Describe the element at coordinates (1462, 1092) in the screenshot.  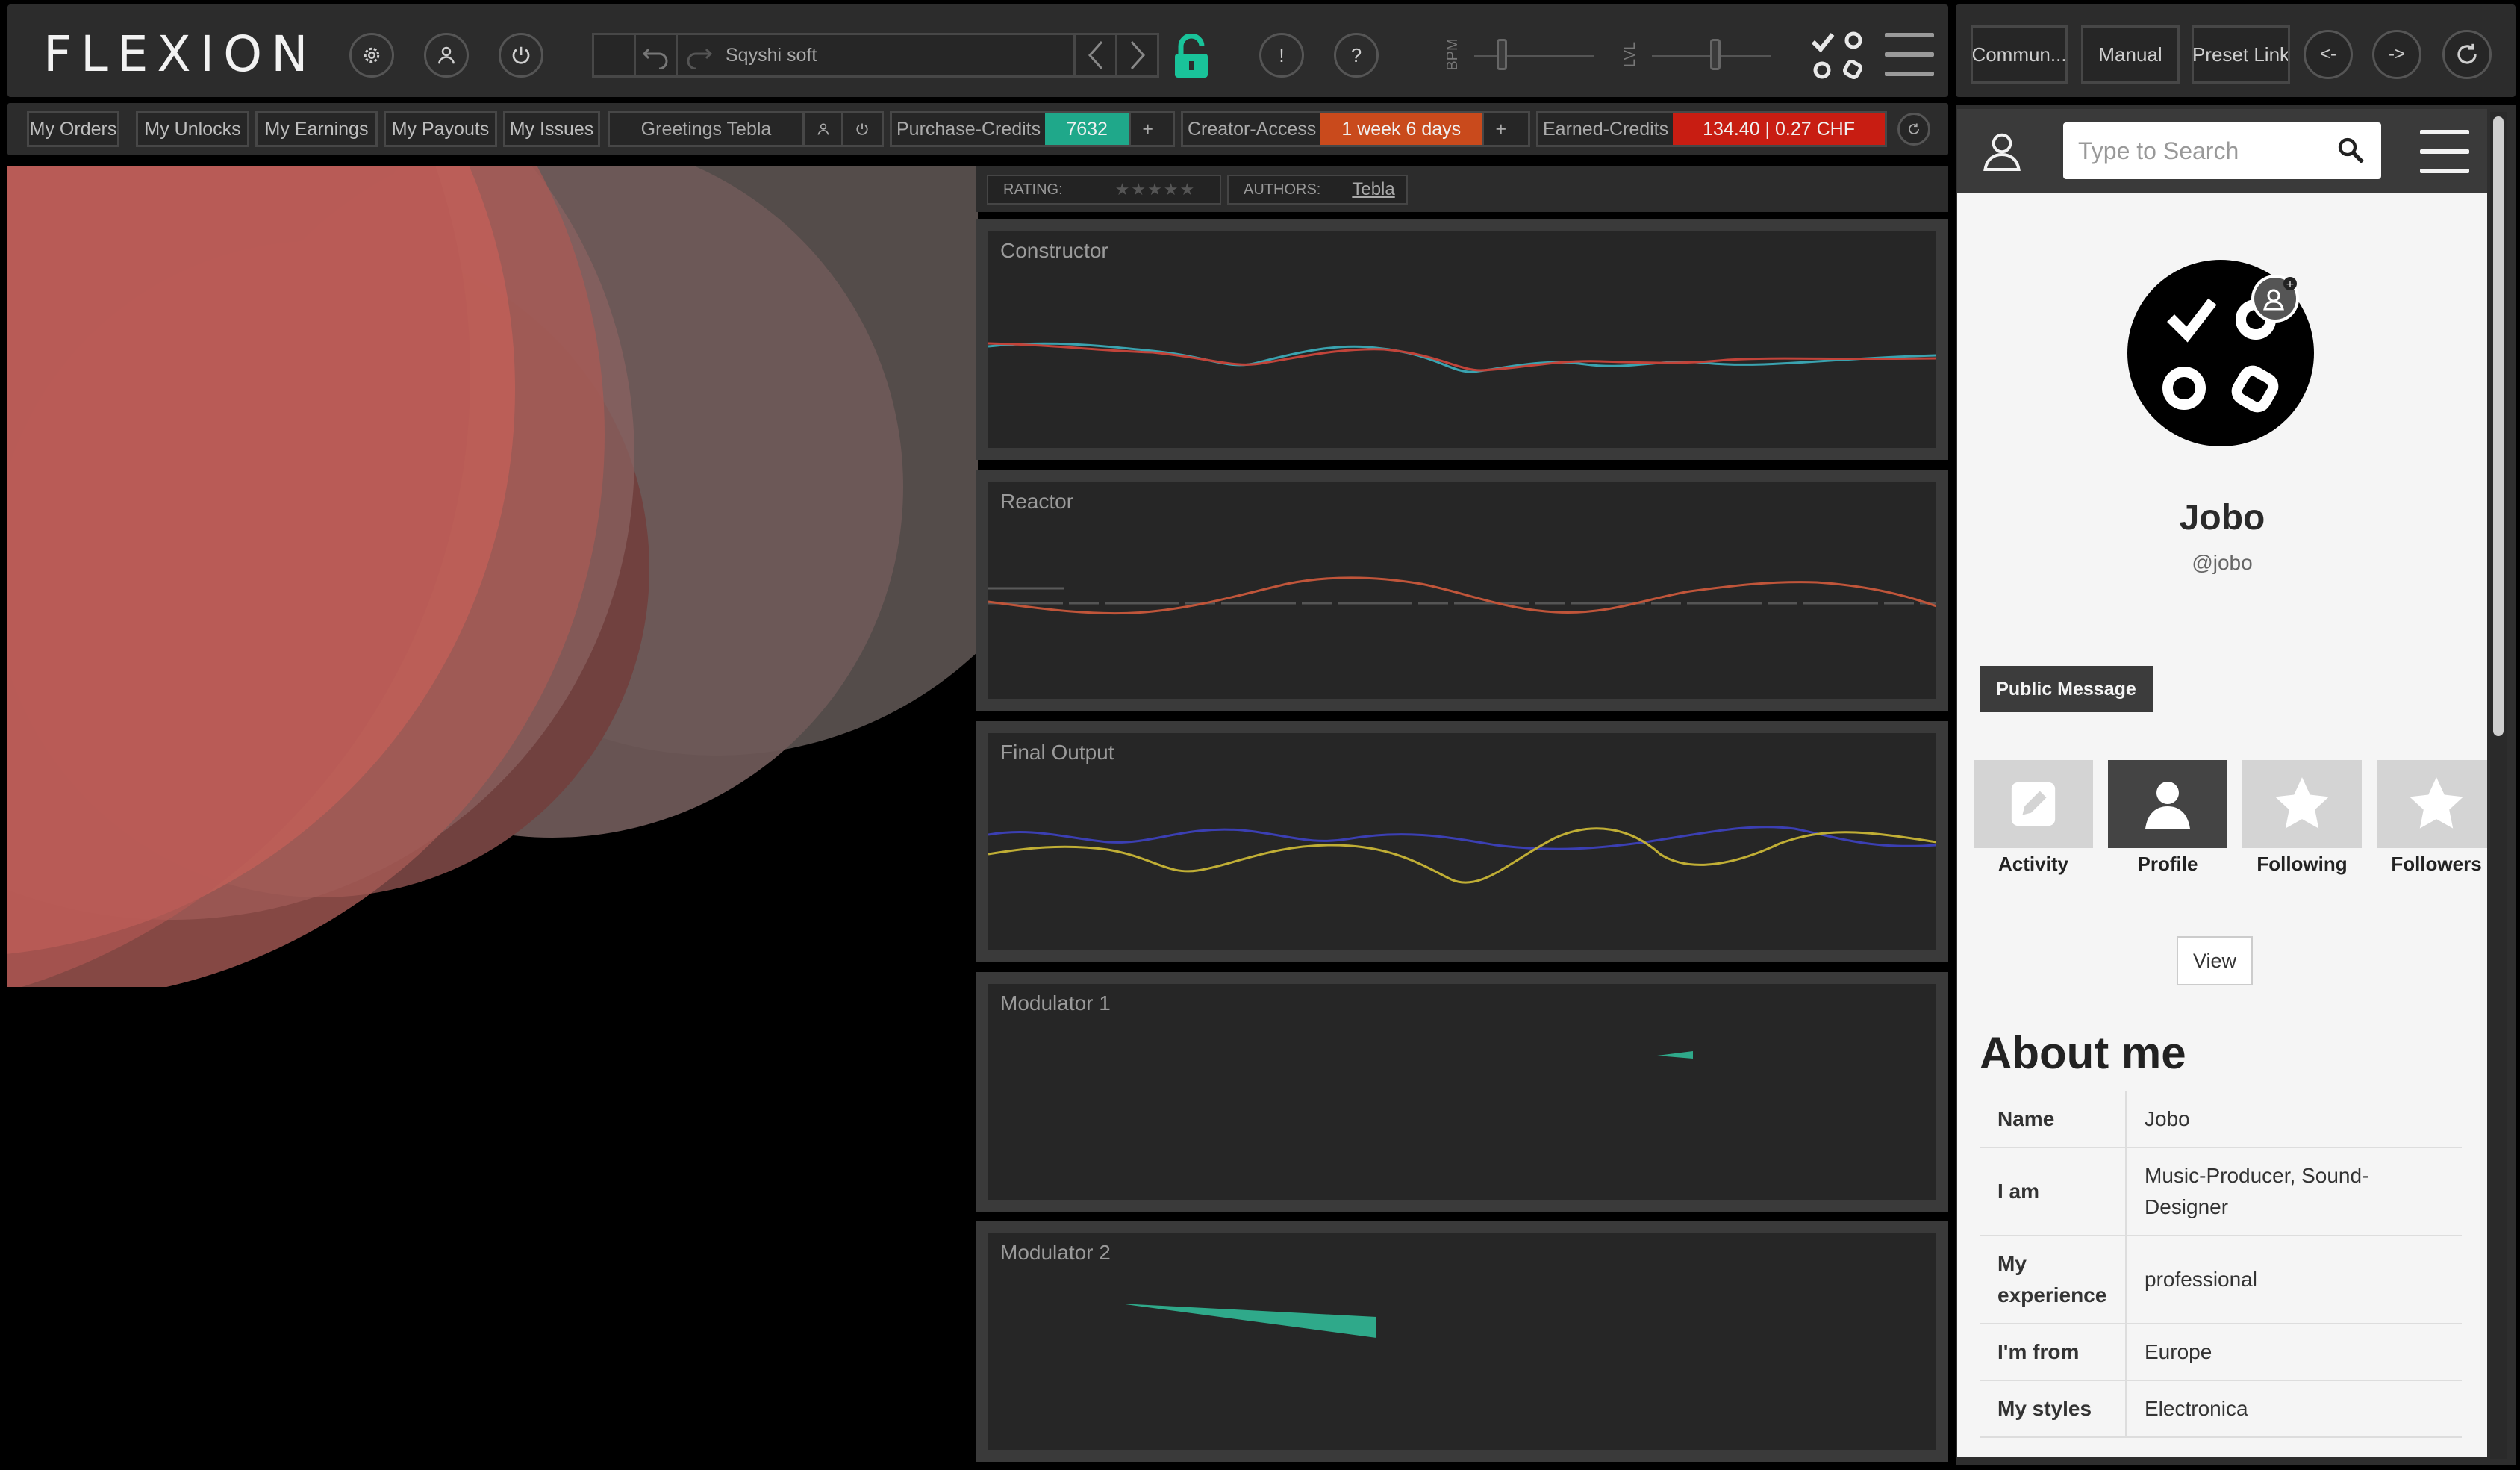
I see `modulator-1-panel: Modulator 1` at that location.